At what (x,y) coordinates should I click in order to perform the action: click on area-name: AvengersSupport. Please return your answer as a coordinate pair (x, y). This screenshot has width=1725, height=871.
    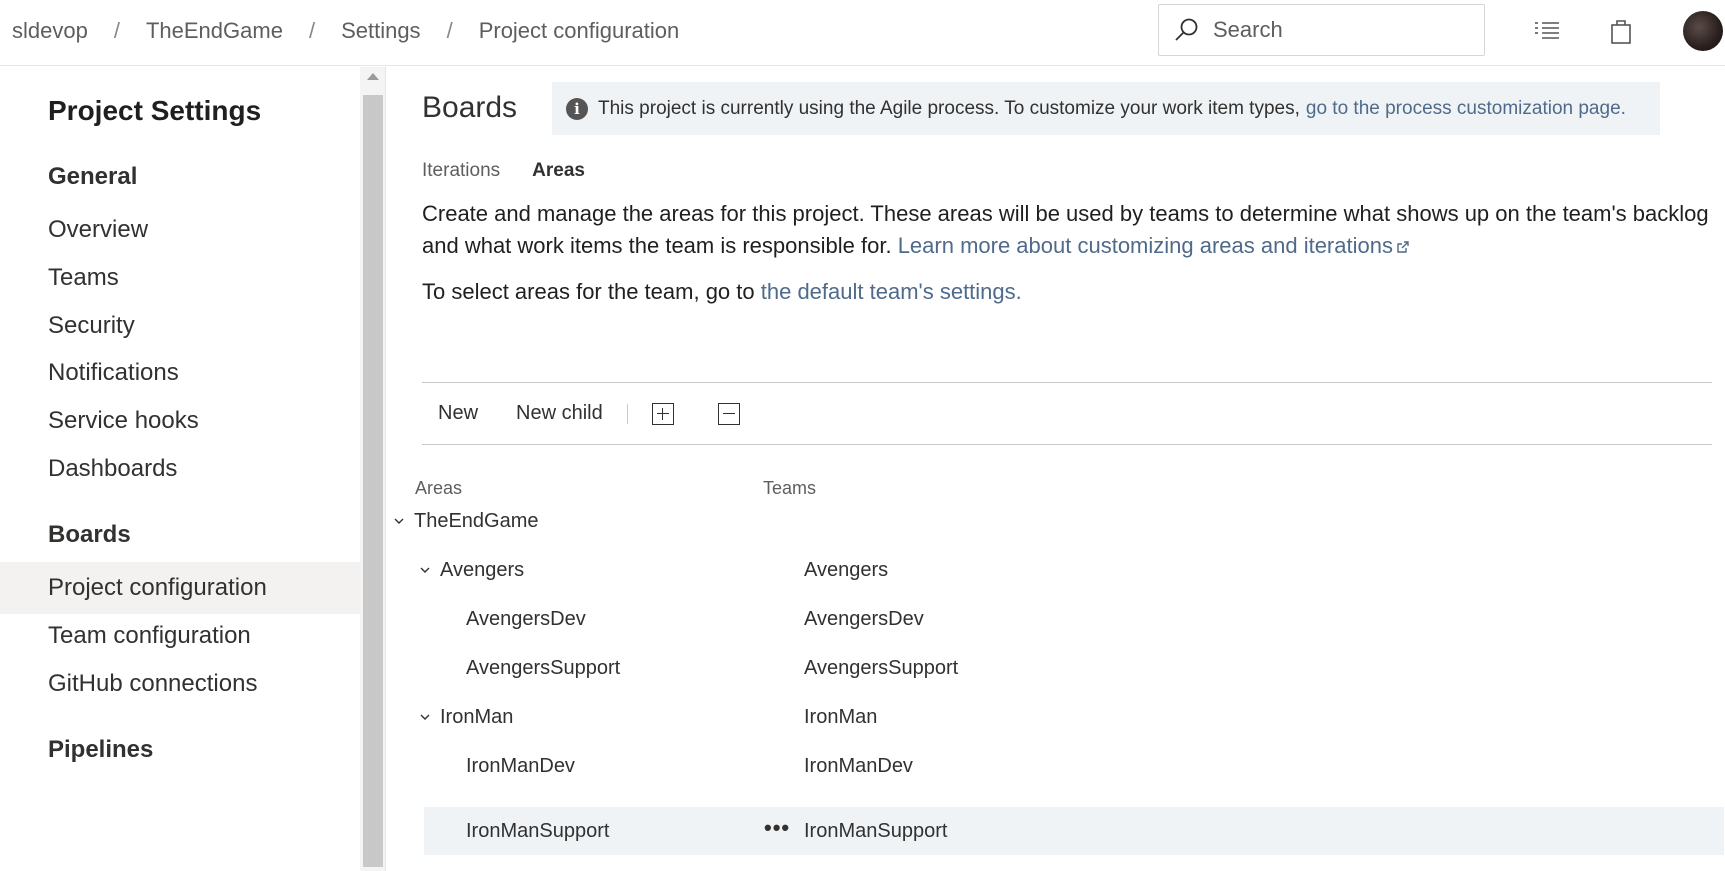
    Looking at the image, I should click on (543, 667).